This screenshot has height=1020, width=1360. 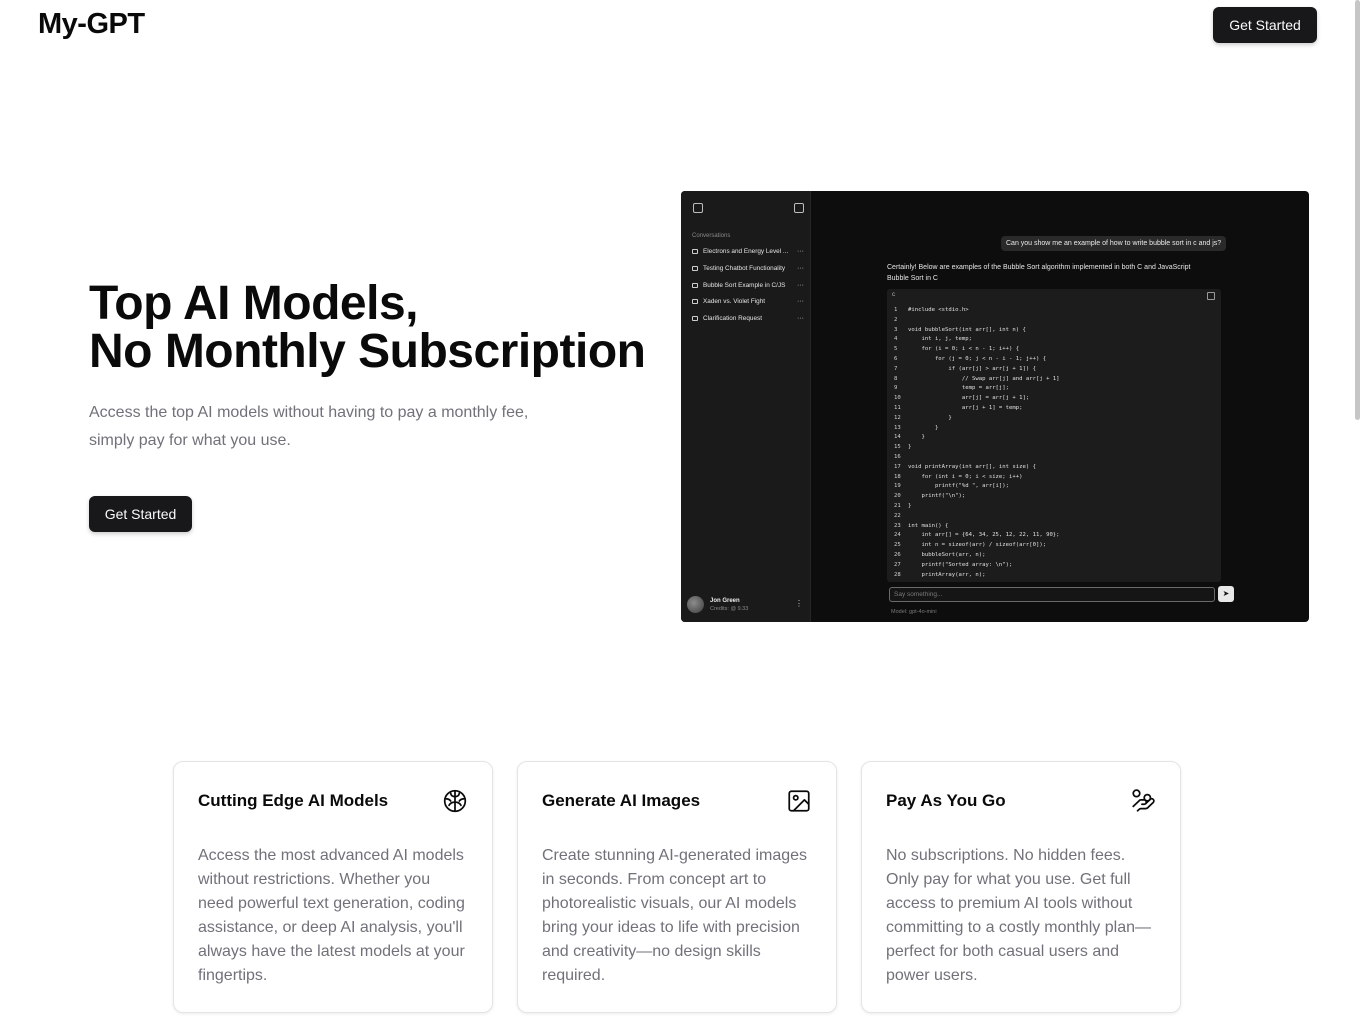 What do you see at coordinates (953, 564) in the screenshot?
I see `code-line: 27 printf("Sorted array: \n");` at bounding box center [953, 564].